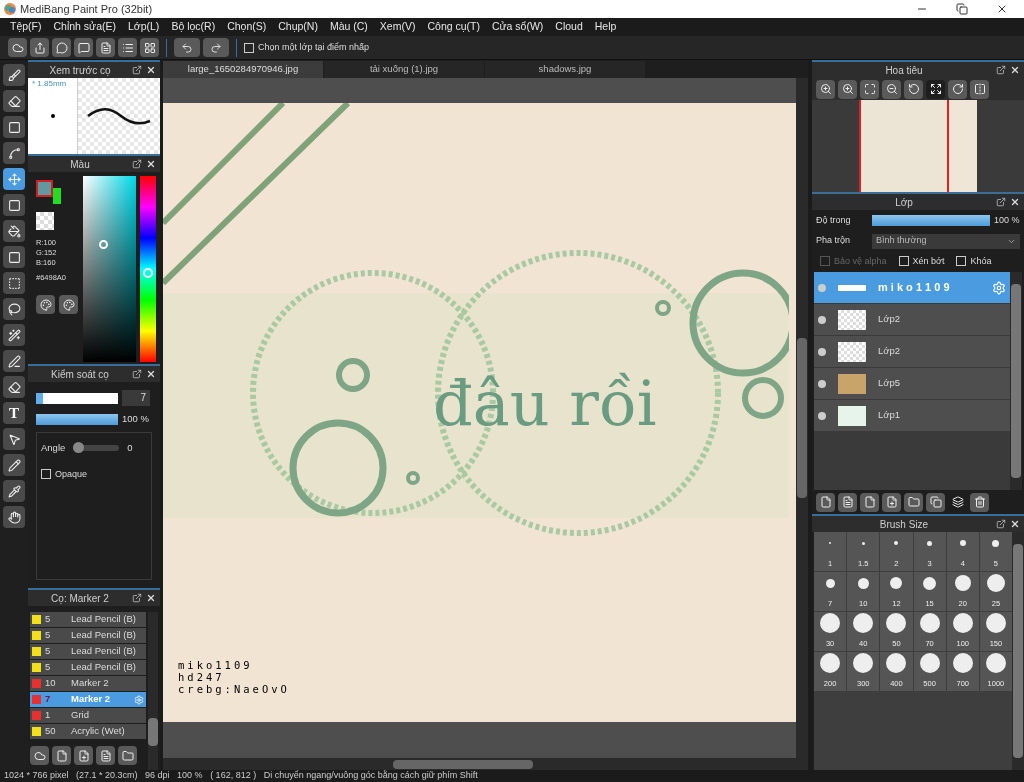 The width and height of the screenshot is (1024, 782). Describe the element at coordinates (957, 89) in the screenshot. I see `rotate-right-icon` at that location.